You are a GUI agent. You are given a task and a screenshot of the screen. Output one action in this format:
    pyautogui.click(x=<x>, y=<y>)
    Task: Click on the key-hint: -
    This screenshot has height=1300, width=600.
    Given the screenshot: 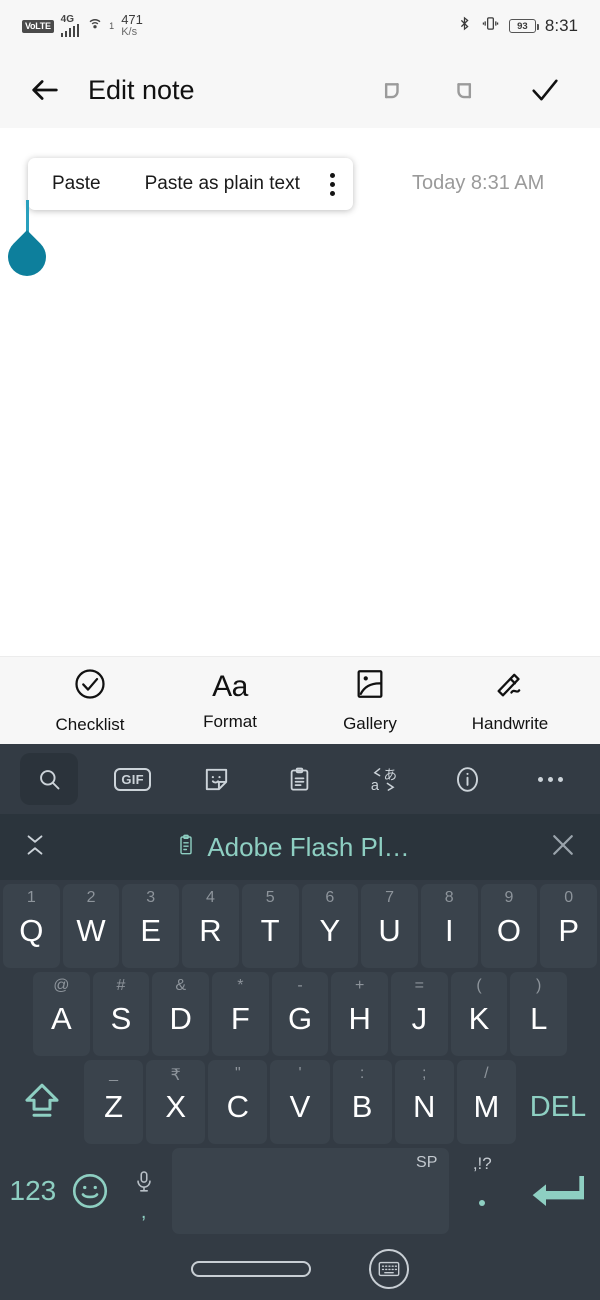 What is the action you would take?
    pyautogui.click(x=300, y=985)
    